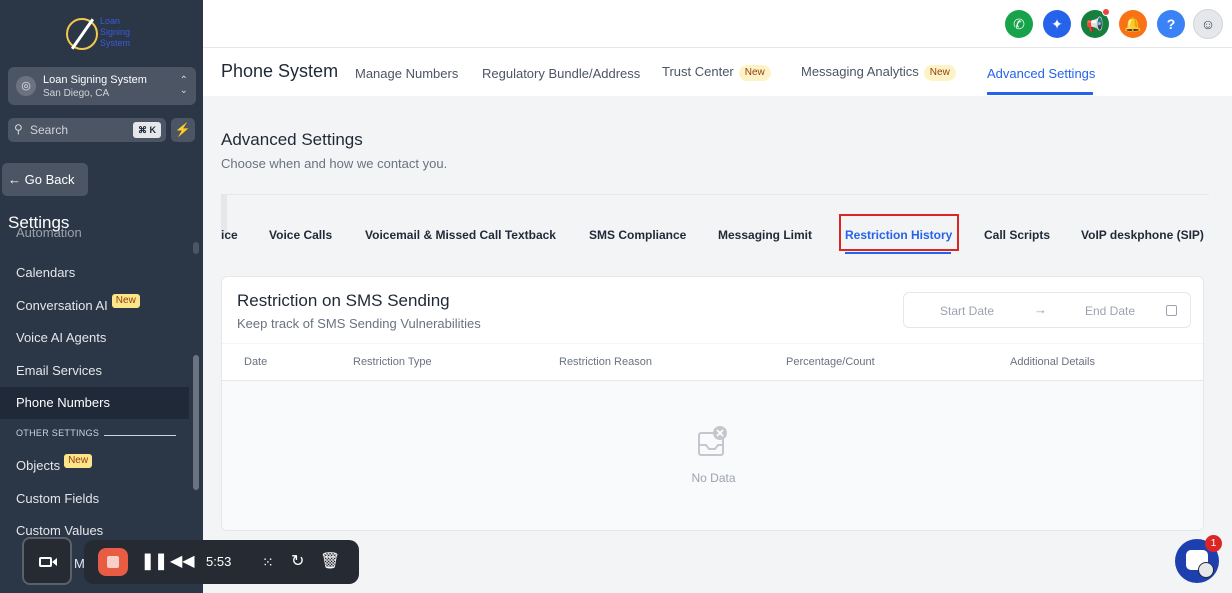 The image size is (1232, 593). What do you see at coordinates (1106, 12) in the screenshot?
I see `notification-dot` at bounding box center [1106, 12].